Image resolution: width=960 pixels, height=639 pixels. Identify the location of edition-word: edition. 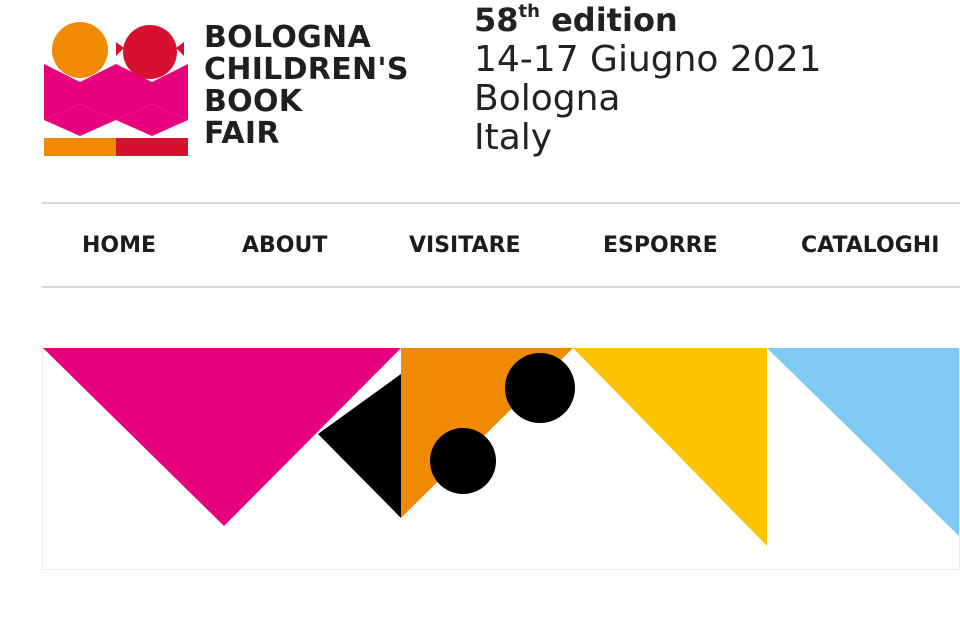
(614, 20).